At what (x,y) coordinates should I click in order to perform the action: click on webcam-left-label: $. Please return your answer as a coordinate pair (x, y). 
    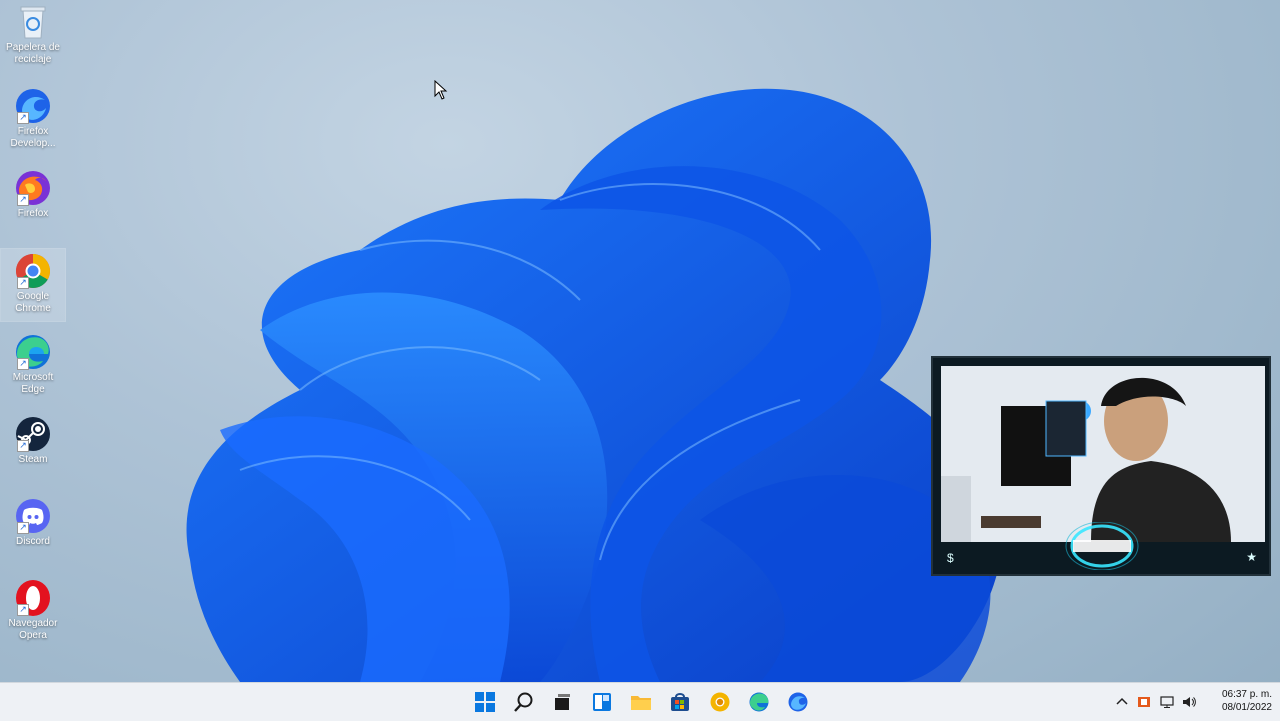
    Looking at the image, I should click on (950, 558).